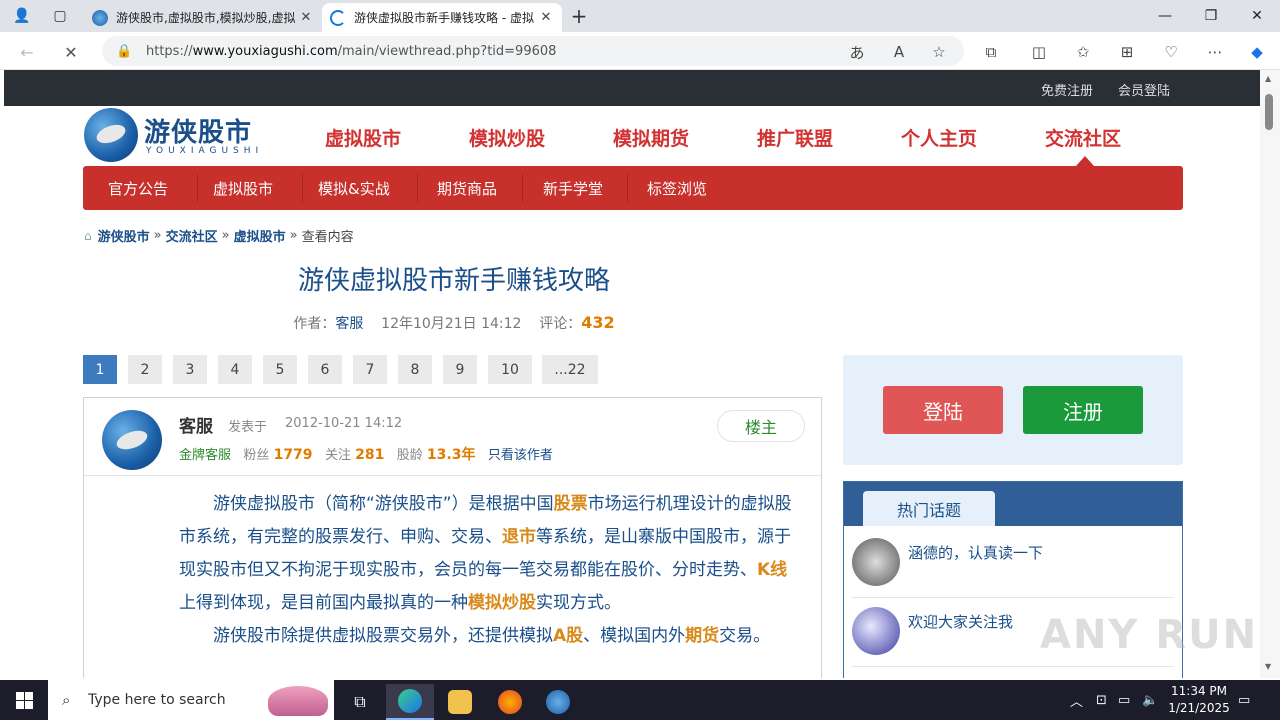 This screenshot has width=1280, height=720. What do you see at coordinates (370, 369) in the screenshot?
I see `page-button: 7` at bounding box center [370, 369].